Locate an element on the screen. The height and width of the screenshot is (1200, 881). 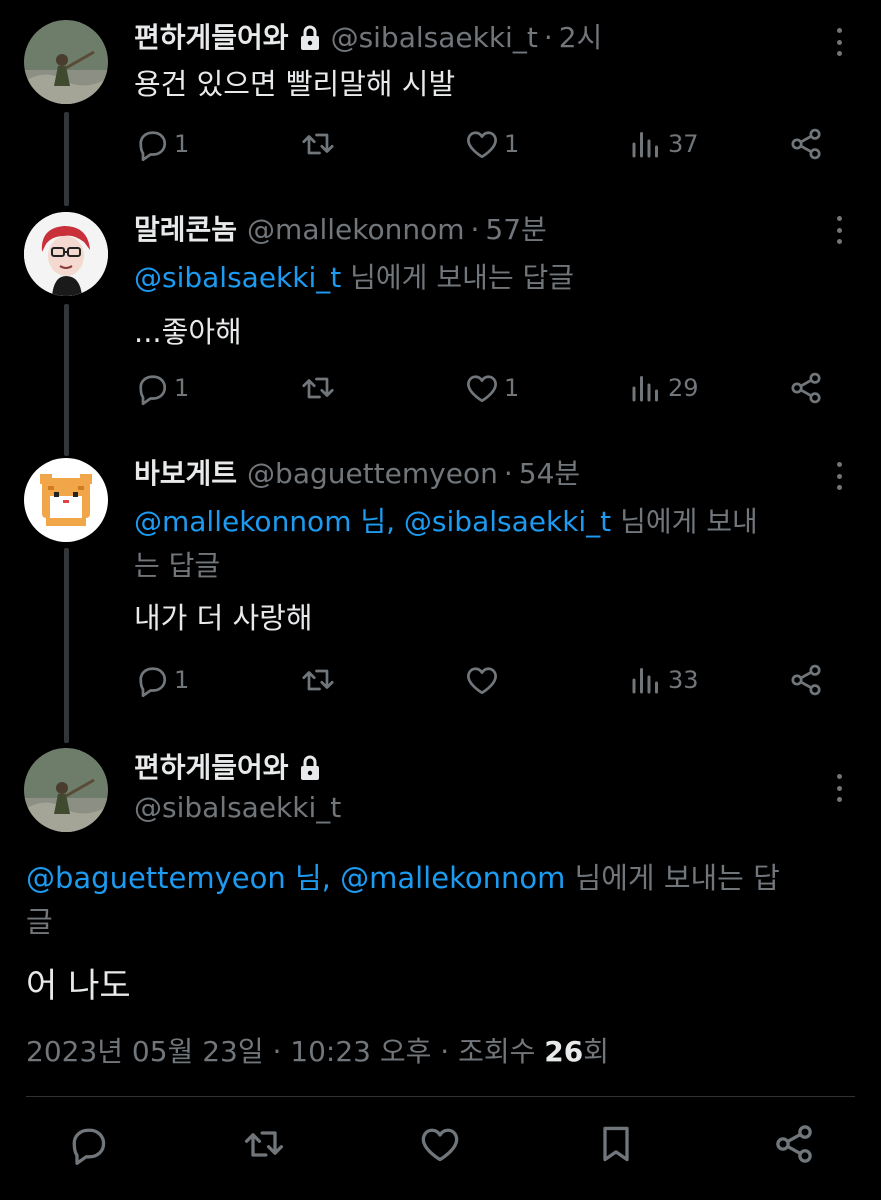
tweet-action-bar is located at coordinates (440, 1147).